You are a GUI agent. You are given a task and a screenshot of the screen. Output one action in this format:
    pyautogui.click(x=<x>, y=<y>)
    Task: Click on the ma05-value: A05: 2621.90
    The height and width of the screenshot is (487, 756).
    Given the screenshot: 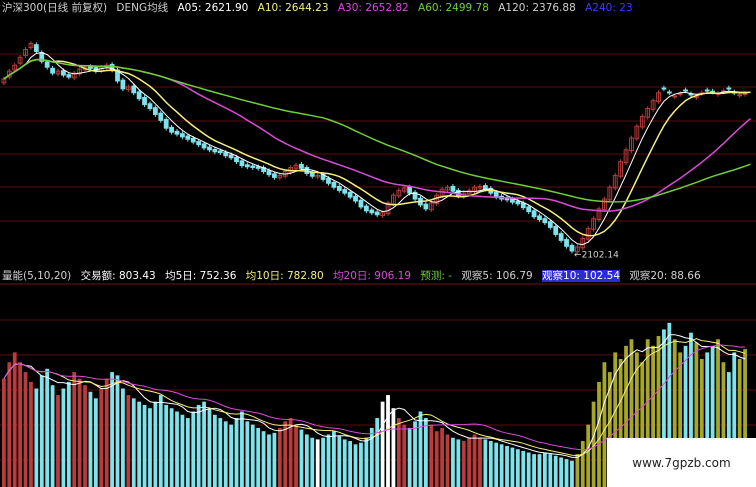 What is the action you would take?
    pyautogui.click(x=213, y=8)
    